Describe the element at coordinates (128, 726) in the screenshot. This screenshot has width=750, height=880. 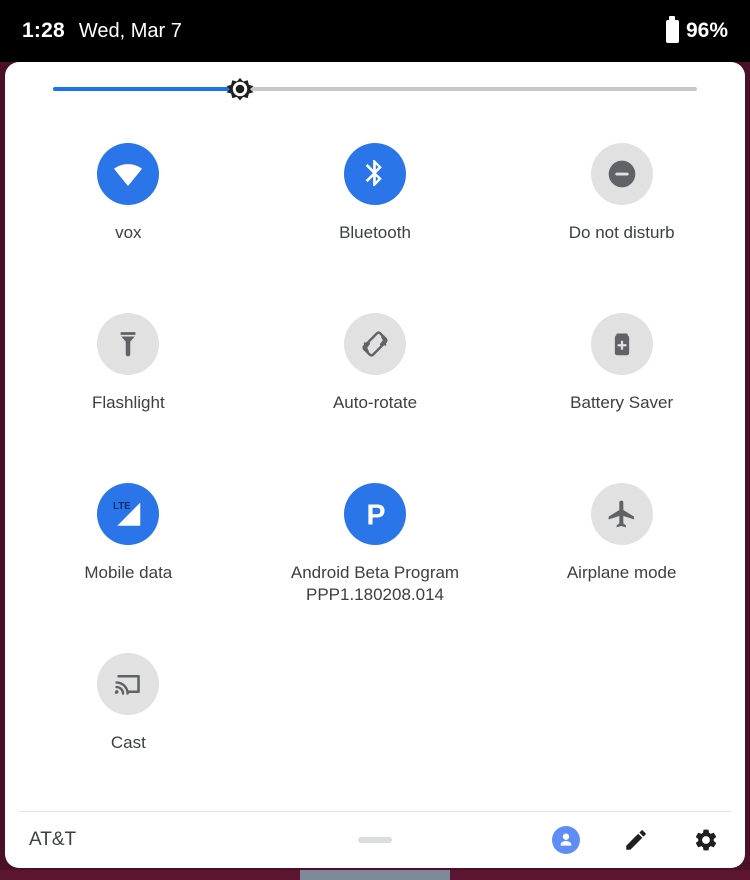
I see `tile-cast: Cast` at that location.